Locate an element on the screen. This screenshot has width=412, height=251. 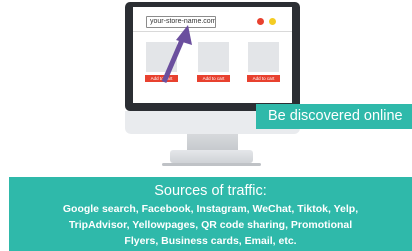
traffic-line: Flyers, Business cards, Email, etc. is located at coordinates (210, 241).